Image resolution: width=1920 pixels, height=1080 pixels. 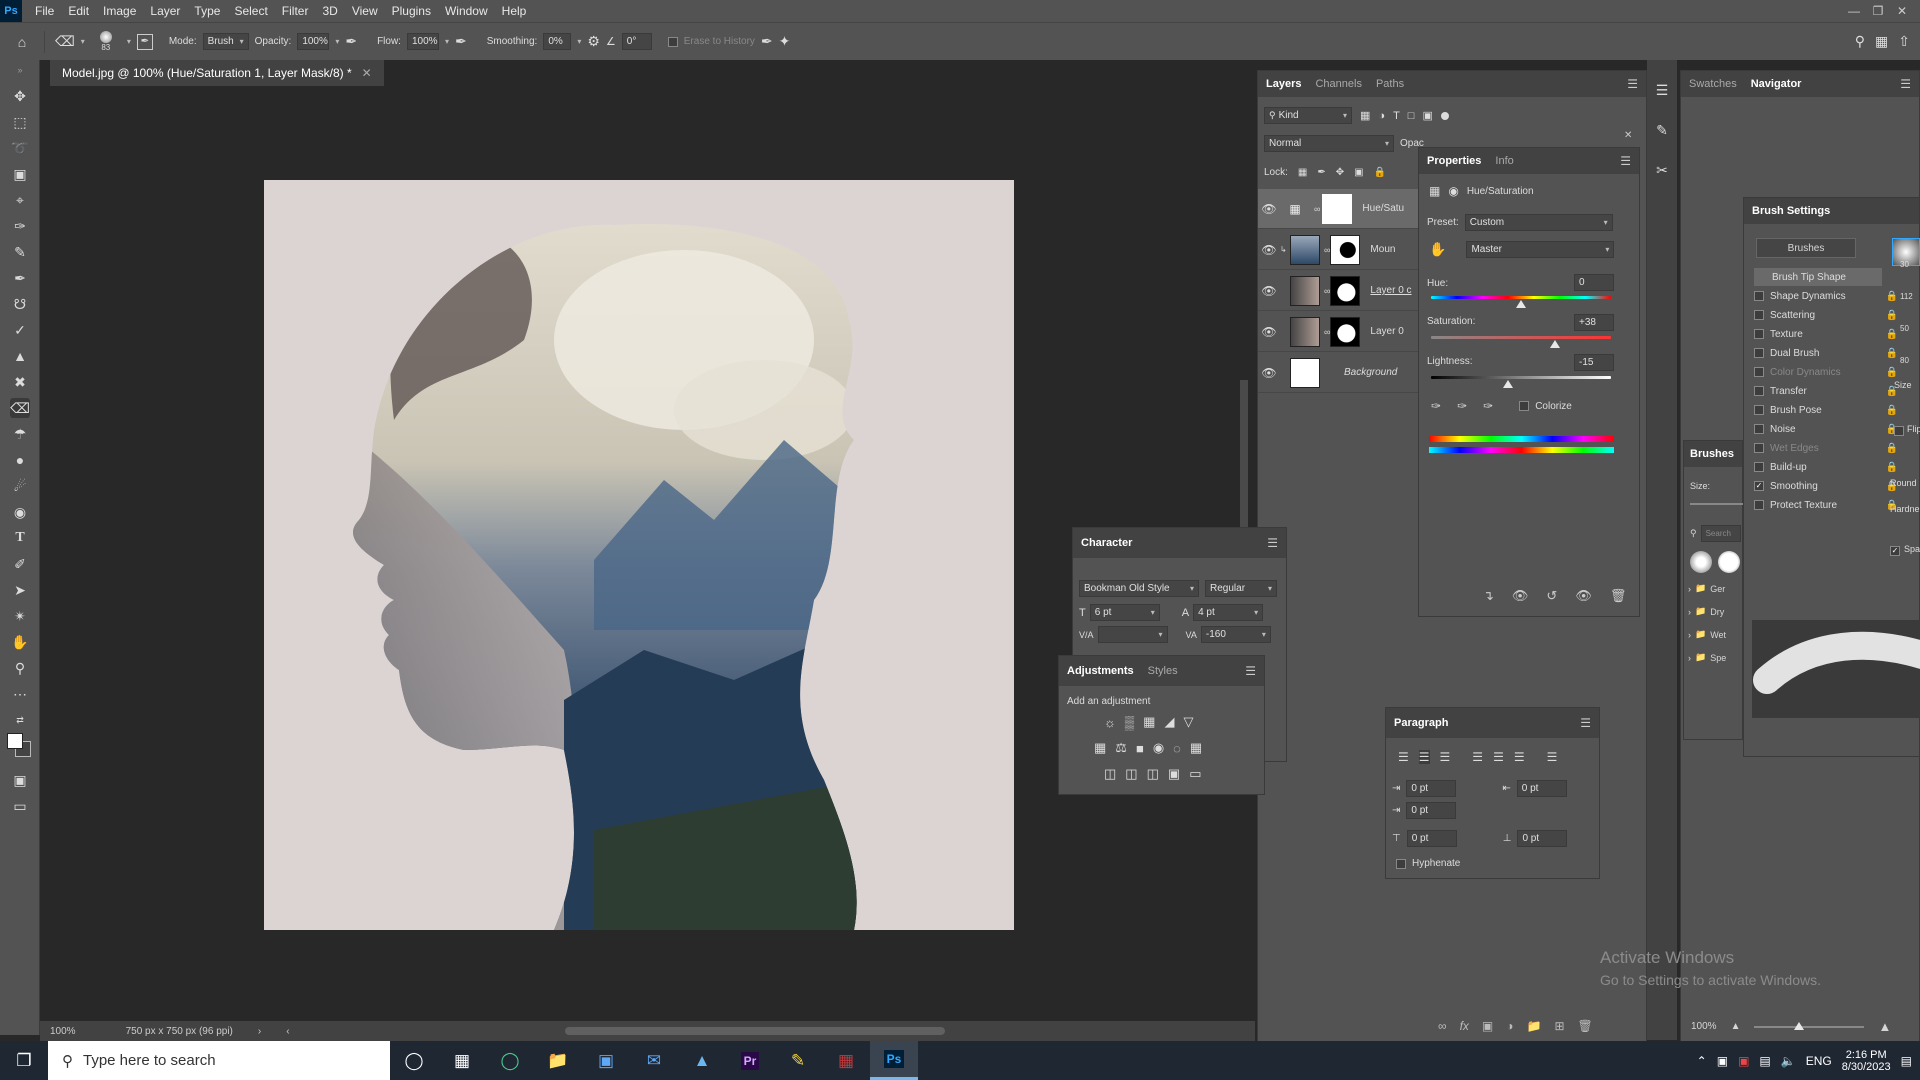 I want to click on navigator-zoom-thumb, so click(x=1799, y=1025).